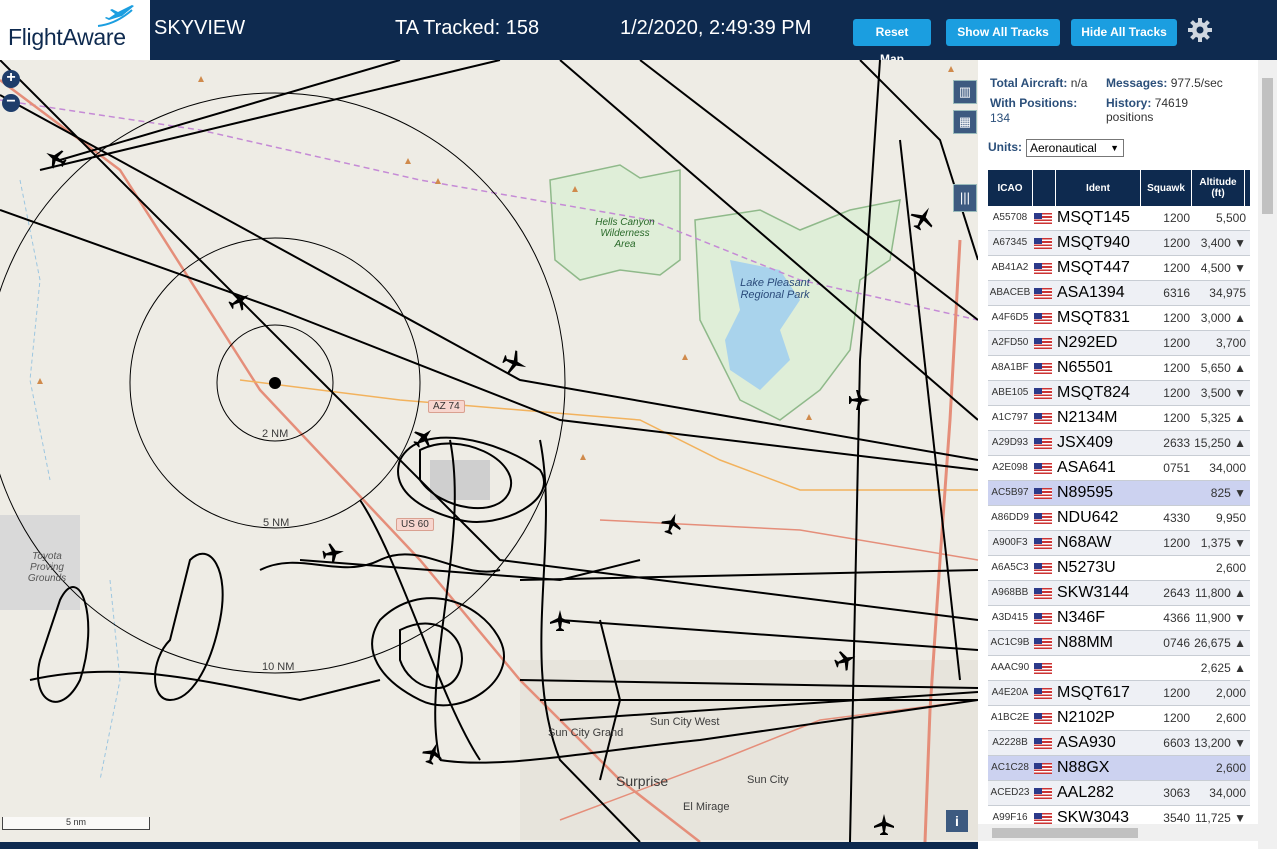 The width and height of the screenshot is (1277, 849). I want to click on icao-cell: AB41A2, so click(1010, 267).